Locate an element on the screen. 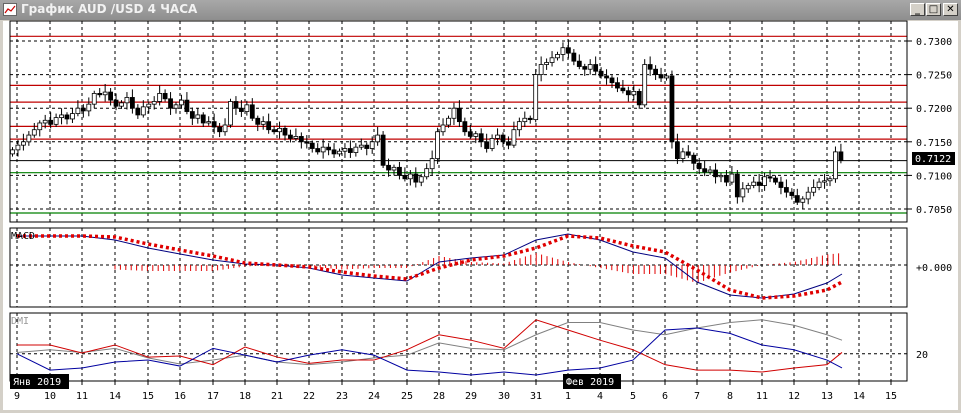  date-label: 31 is located at coordinates (536, 396).